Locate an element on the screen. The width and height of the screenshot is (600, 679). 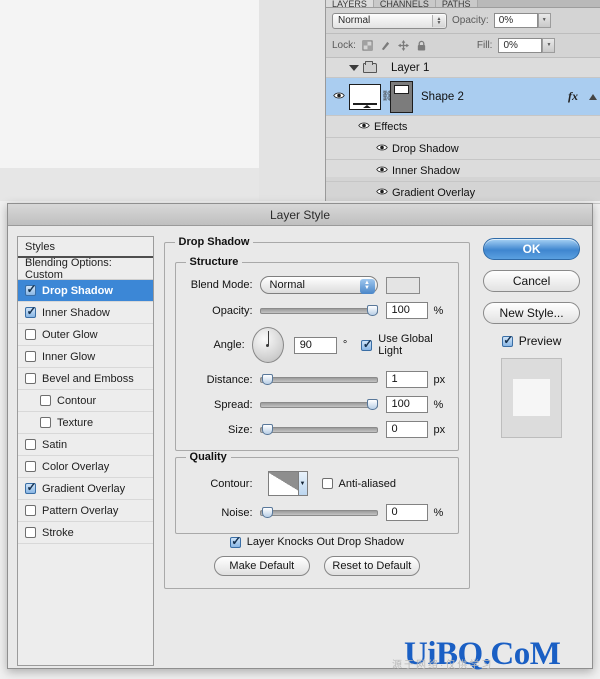
cancel-button: Cancel is located at coordinates (532, 281).